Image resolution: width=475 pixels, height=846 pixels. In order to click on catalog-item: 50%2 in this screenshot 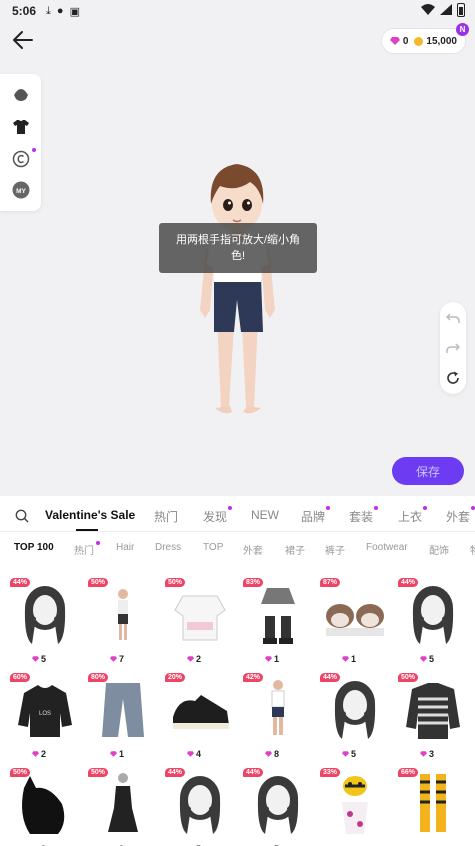, I will do `click(45, 807)`.